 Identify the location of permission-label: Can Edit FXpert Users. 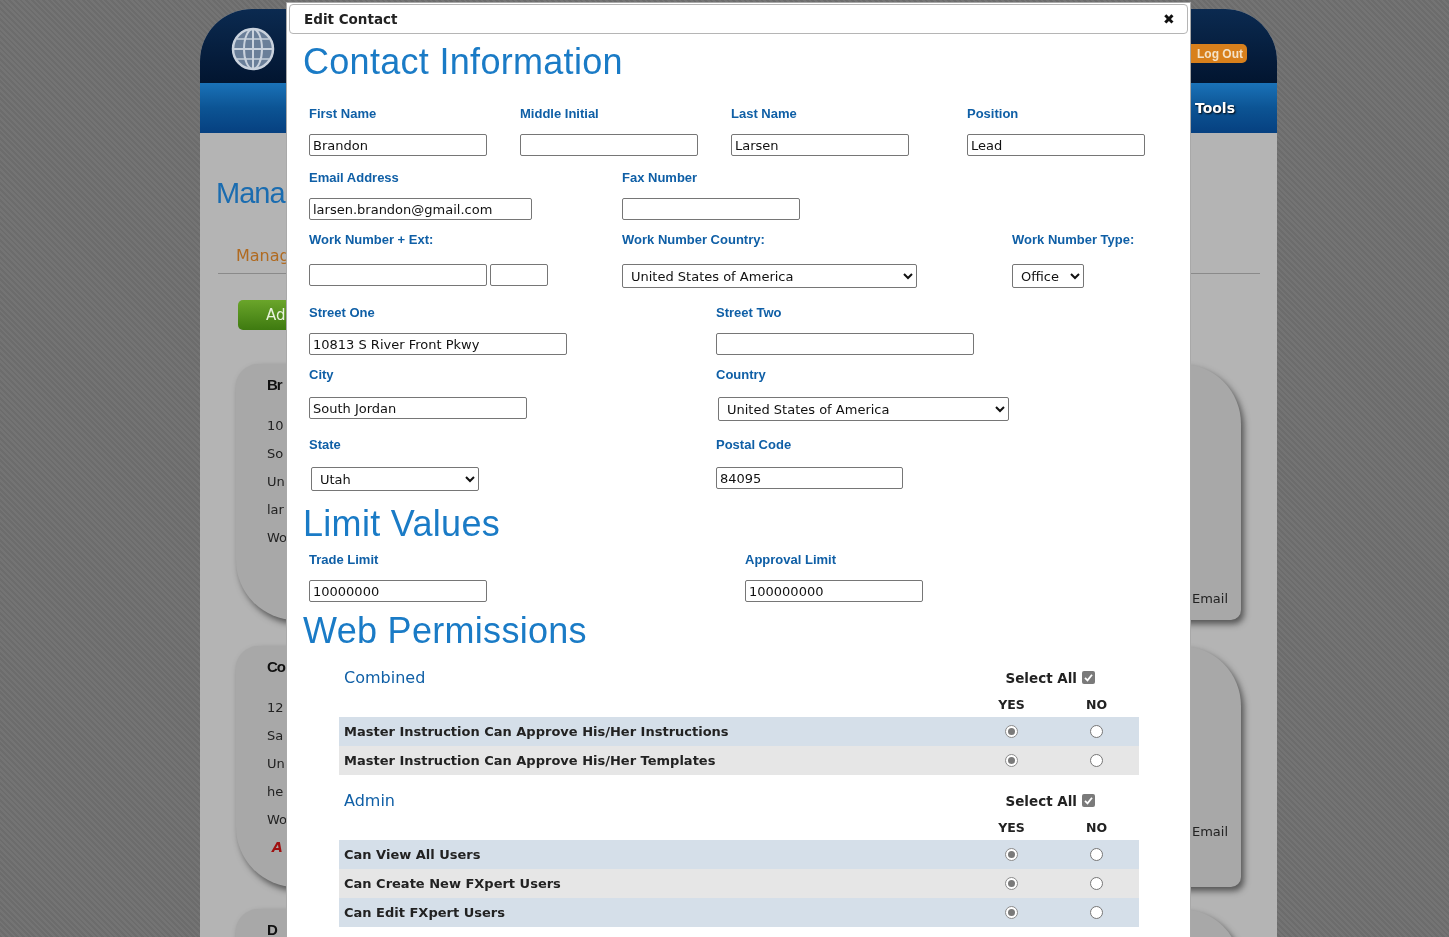
(424, 912).